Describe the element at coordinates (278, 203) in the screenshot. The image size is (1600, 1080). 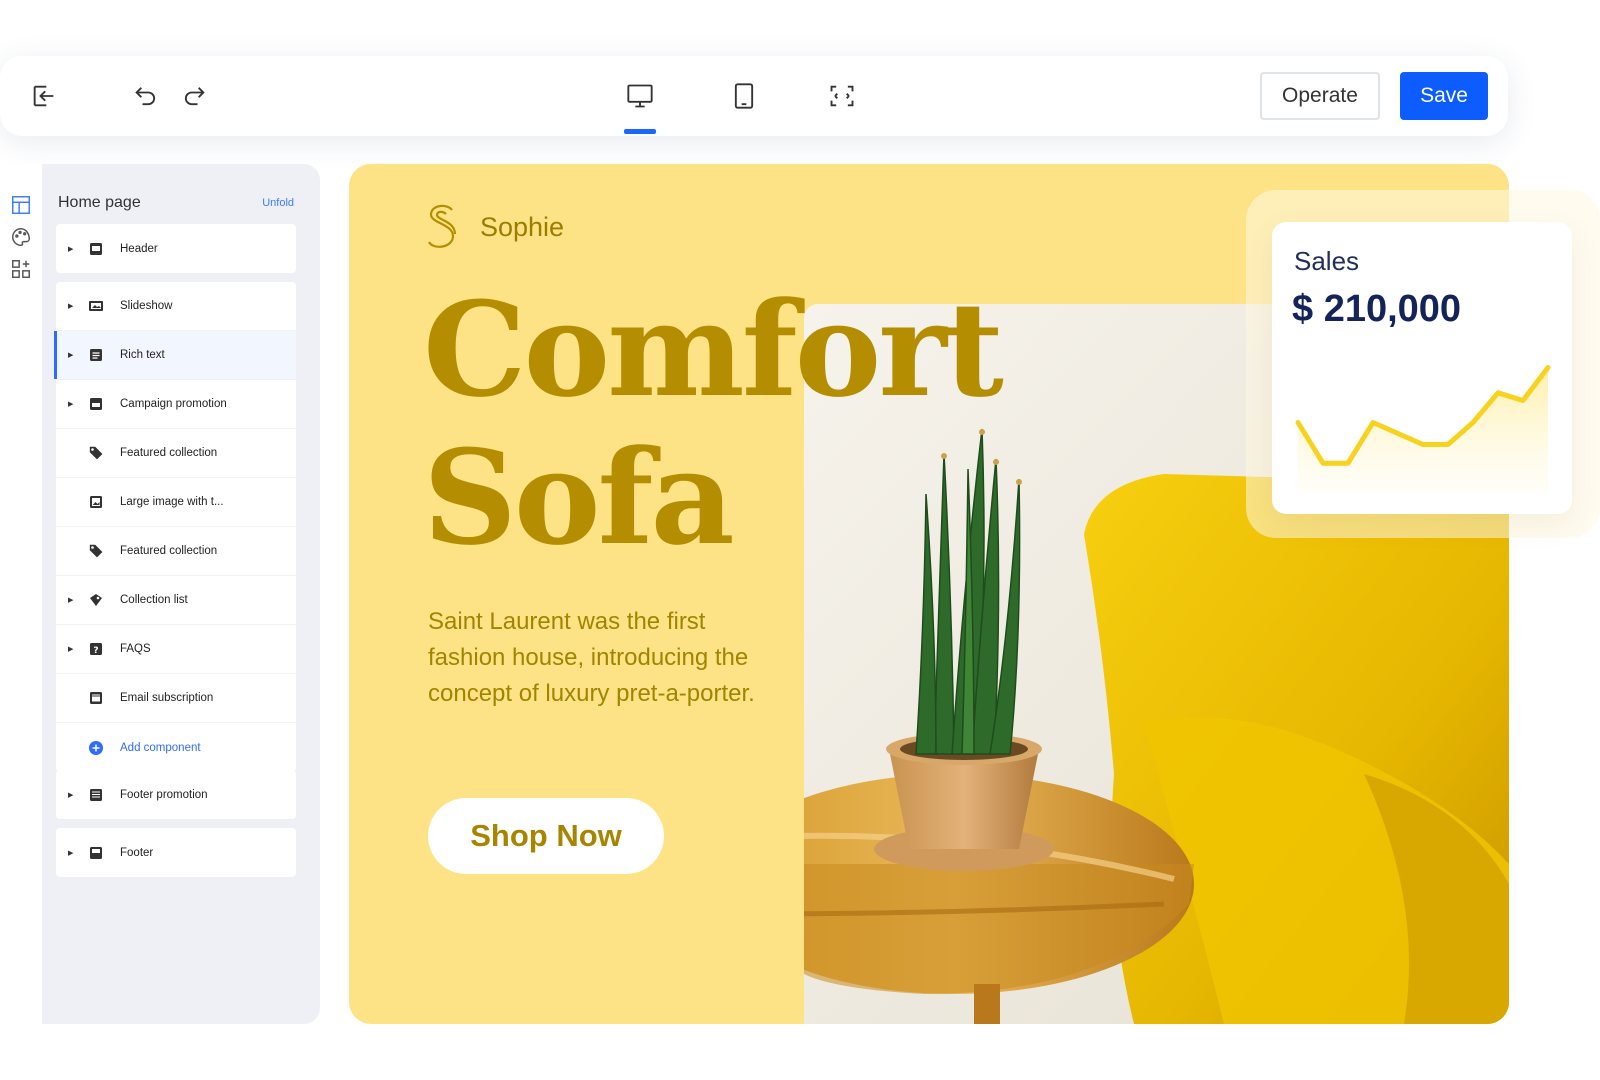
I see `unfold-link: Unfold` at that location.